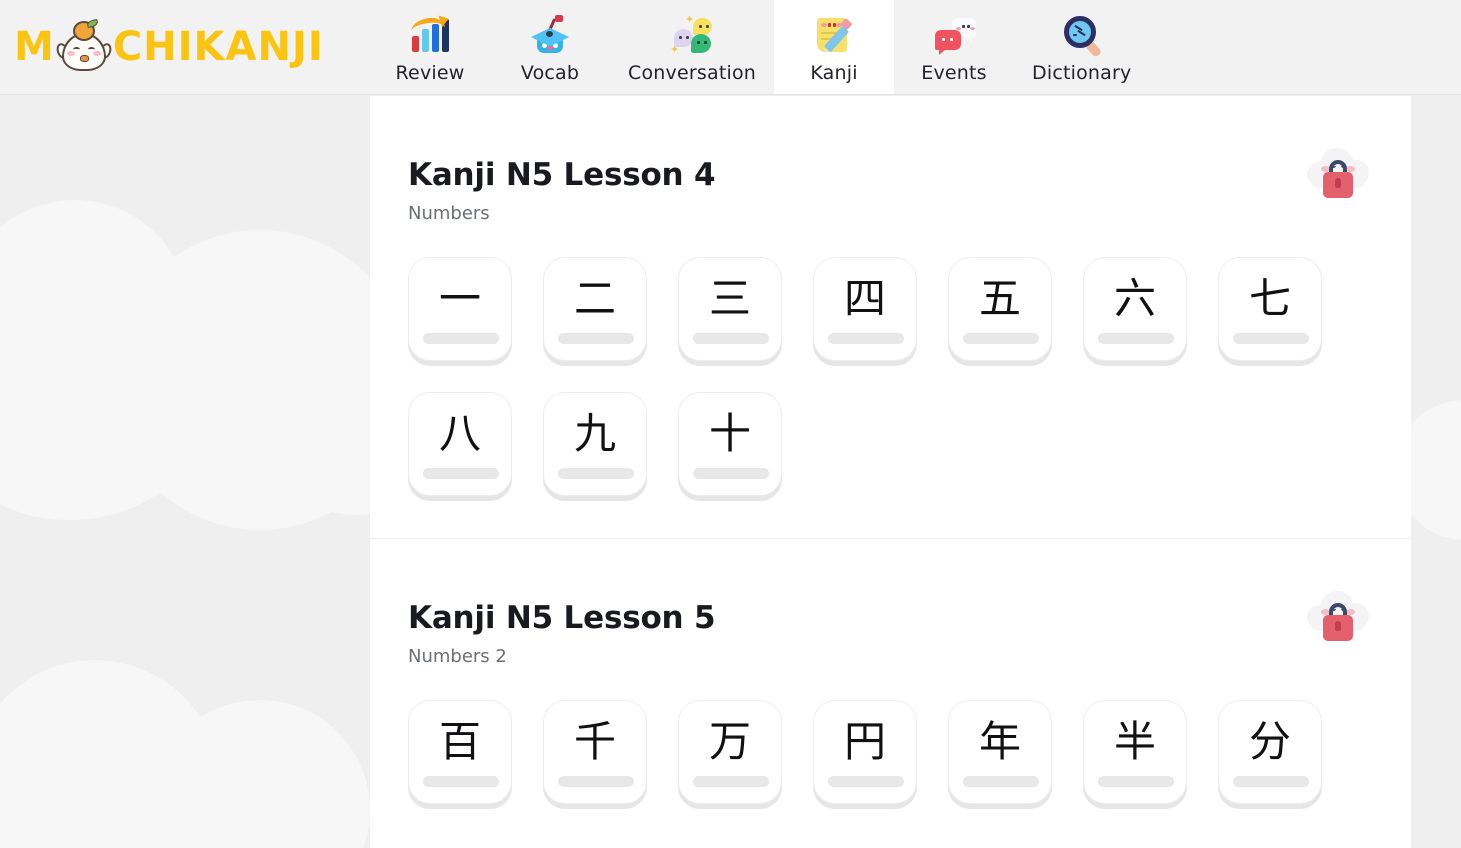  I want to click on kanji-character: 九, so click(594, 434).